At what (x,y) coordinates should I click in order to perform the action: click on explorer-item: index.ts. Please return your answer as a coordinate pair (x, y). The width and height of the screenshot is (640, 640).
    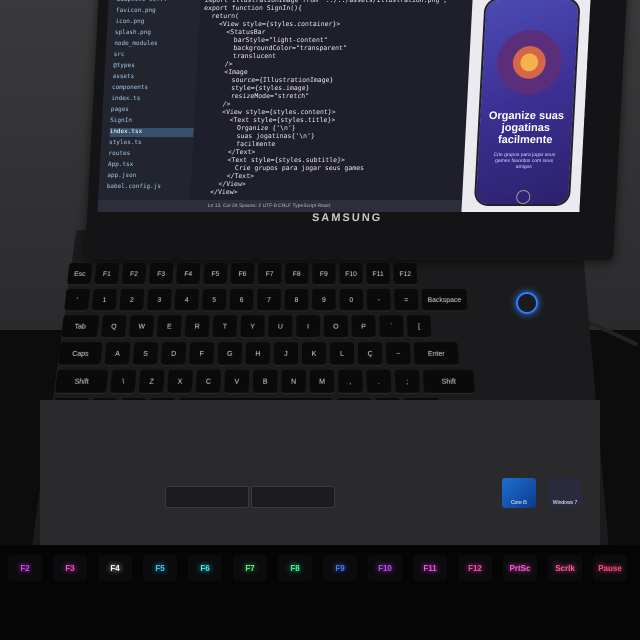
    Looking at the image, I should click on (153, 99).